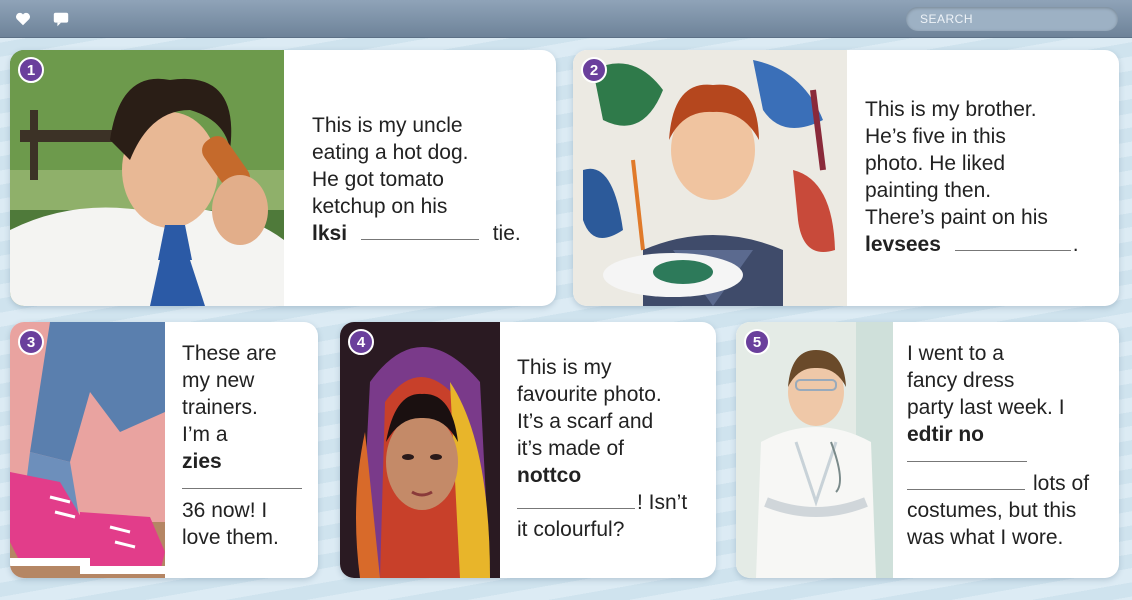 The width and height of the screenshot is (1132, 600). What do you see at coordinates (594, 70) in the screenshot?
I see `card-number-badge: 2` at bounding box center [594, 70].